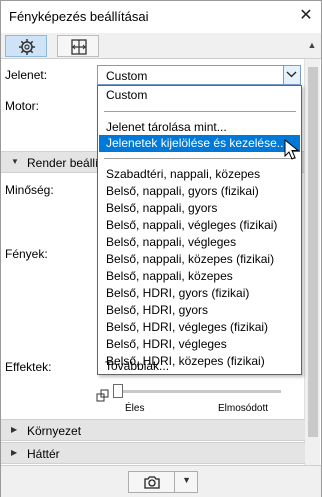 Image resolution: width=322 pixels, height=497 pixels. I want to click on capture-button, so click(152, 482).